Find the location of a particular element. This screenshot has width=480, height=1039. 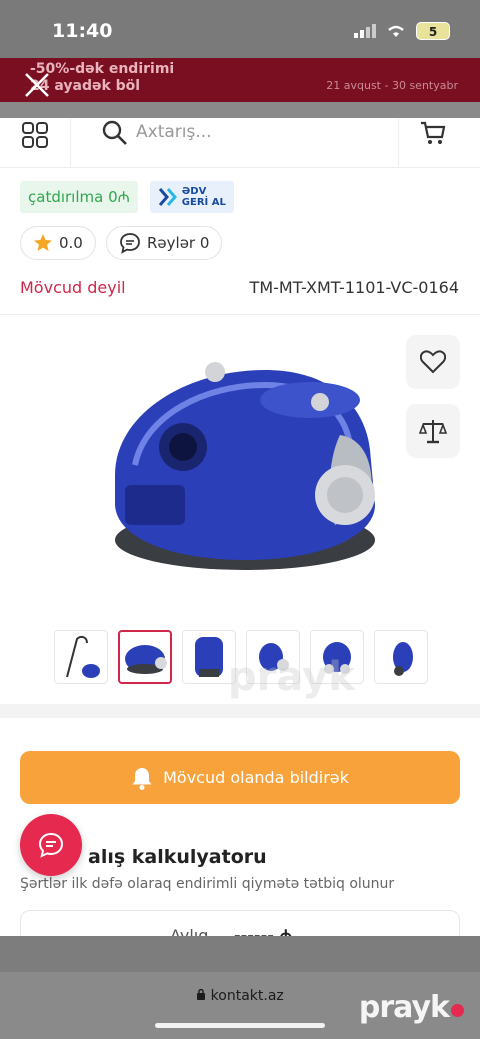

rating-value: 0.0 is located at coordinates (71, 243).